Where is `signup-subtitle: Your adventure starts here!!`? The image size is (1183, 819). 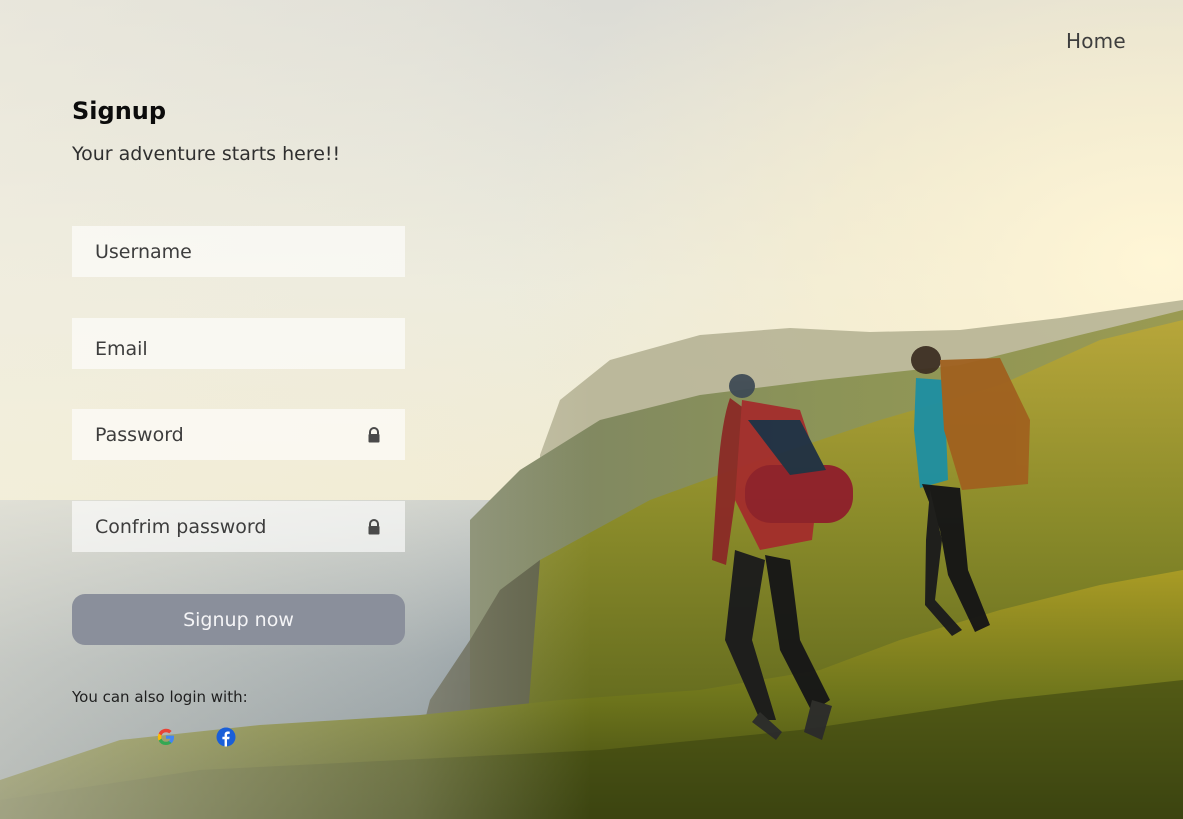
signup-subtitle: Your adventure starts here!! is located at coordinates (206, 154).